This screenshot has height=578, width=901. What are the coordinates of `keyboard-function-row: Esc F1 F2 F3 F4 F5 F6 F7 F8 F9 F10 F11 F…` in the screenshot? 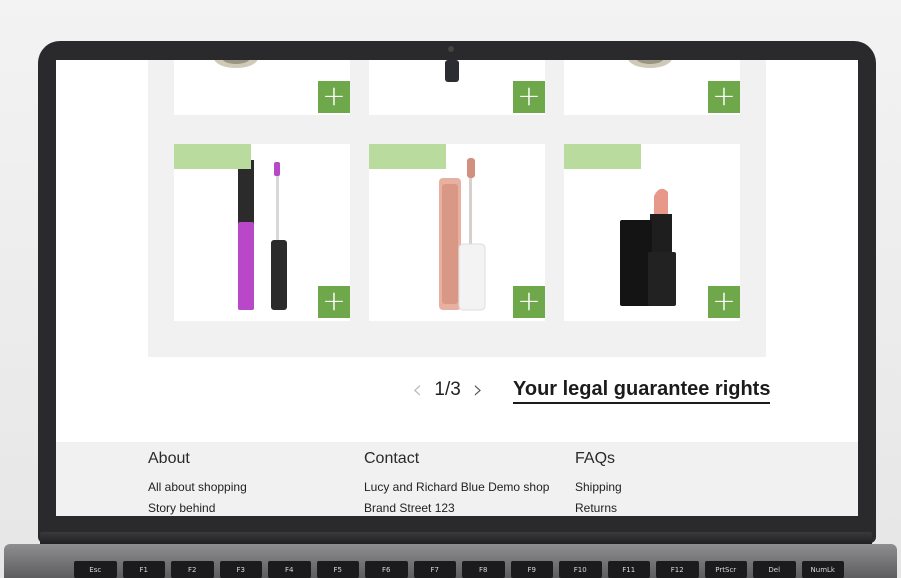 It's located at (459, 569).